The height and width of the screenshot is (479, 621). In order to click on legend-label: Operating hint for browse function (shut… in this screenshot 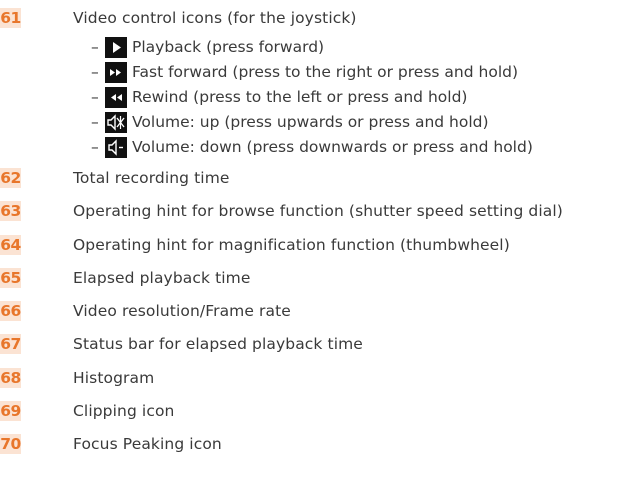, I will do `click(318, 211)`.